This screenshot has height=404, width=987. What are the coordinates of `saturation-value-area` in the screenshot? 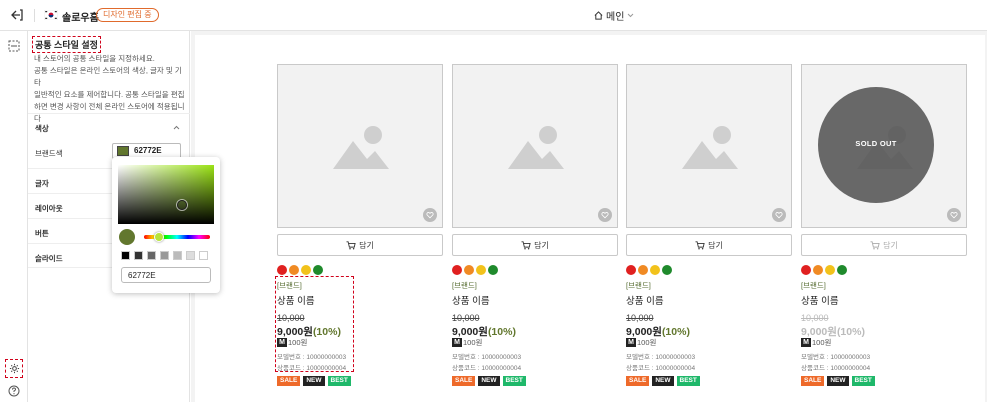 It's located at (166, 194).